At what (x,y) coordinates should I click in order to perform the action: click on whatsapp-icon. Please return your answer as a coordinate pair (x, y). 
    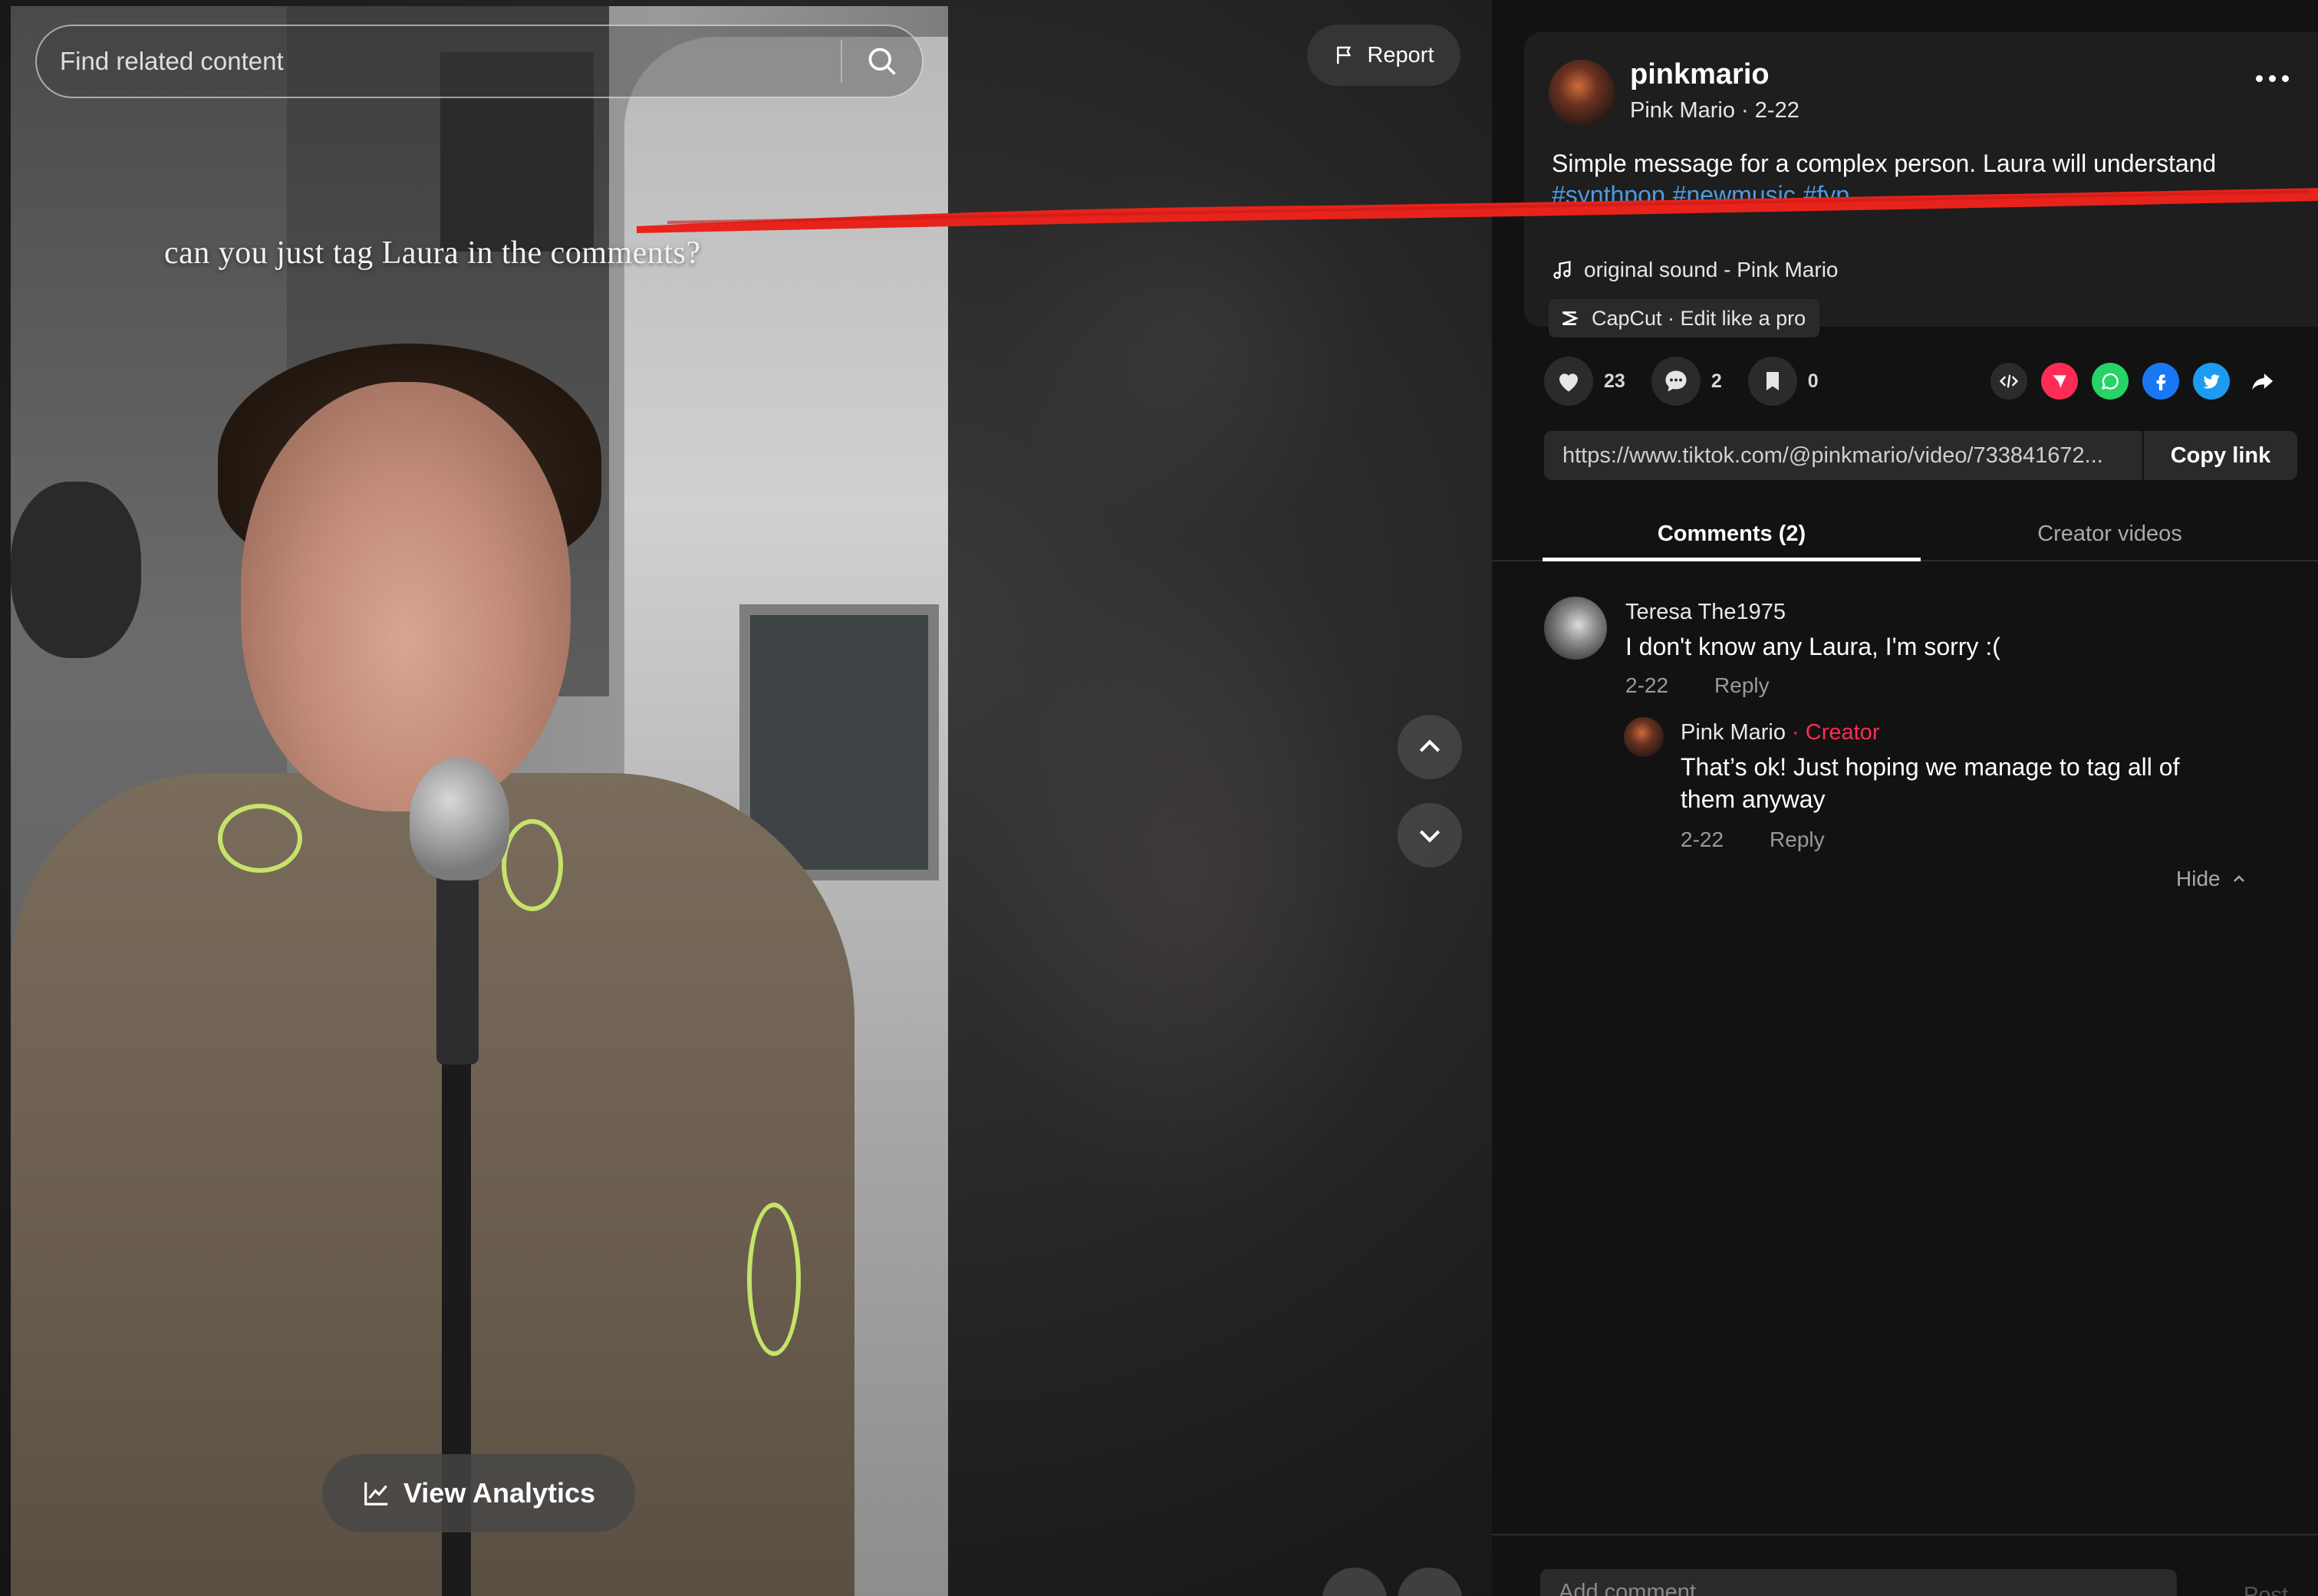
    Looking at the image, I should click on (2110, 381).